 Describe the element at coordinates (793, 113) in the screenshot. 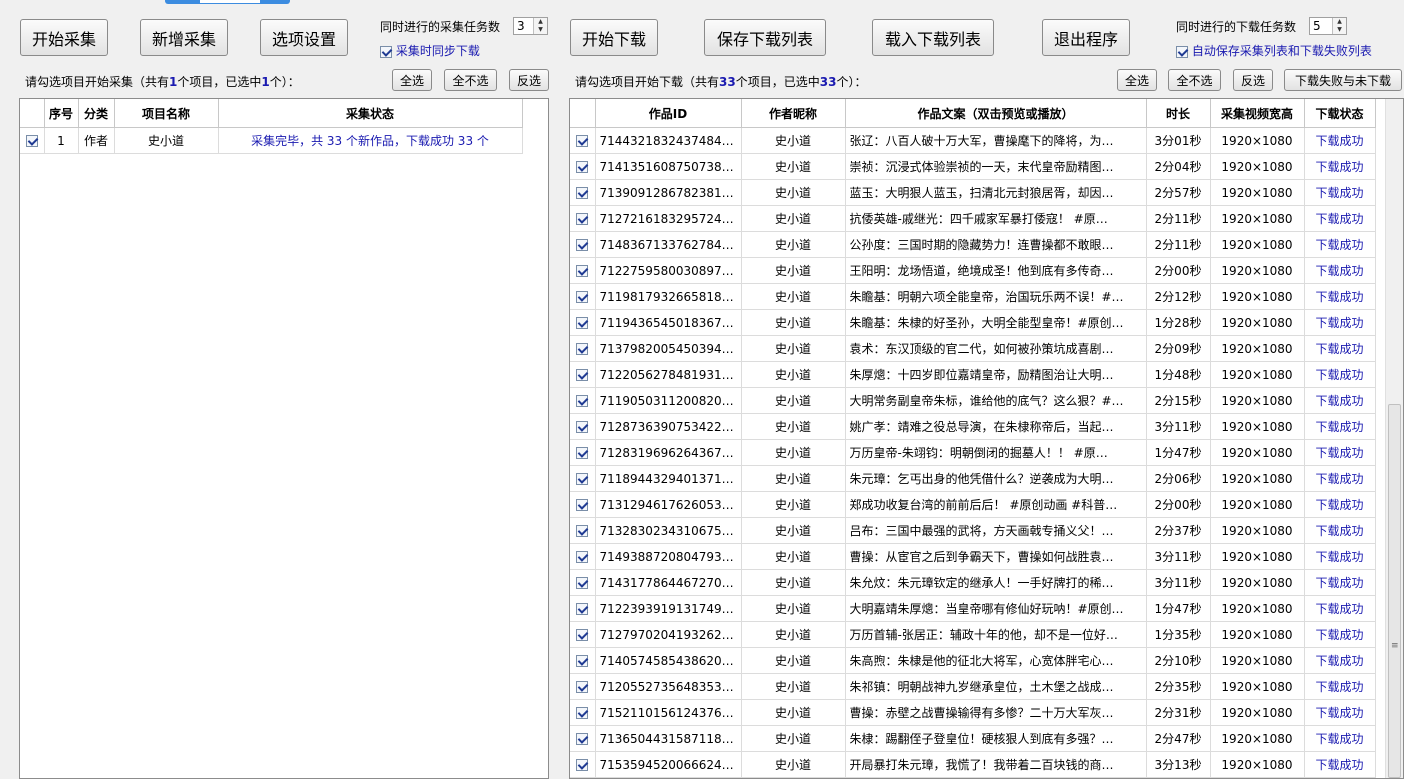

I see `download-col-author: 作者昵称` at that location.